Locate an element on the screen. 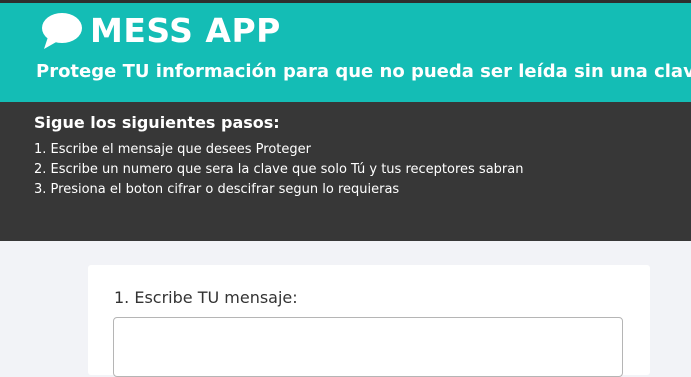 This screenshot has width=691, height=377. instructions-title: Sigue los siguientes pasos: is located at coordinates (157, 122).